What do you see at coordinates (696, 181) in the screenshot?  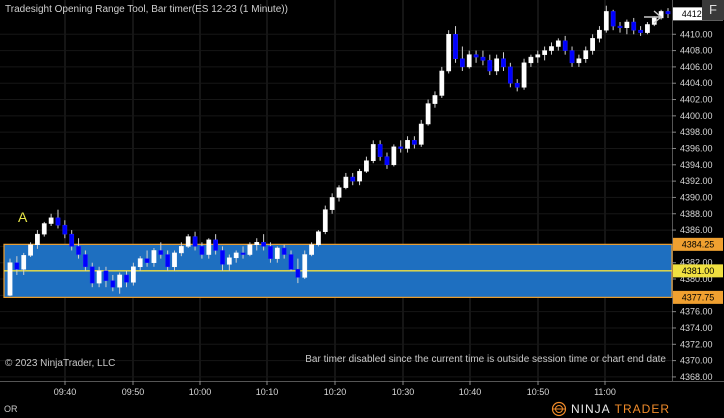 I see `price-tick-label: 4392.00` at bounding box center [696, 181].